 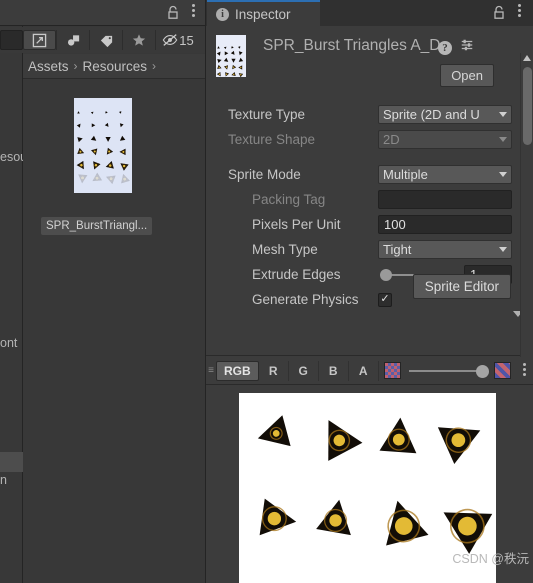 I want to click on hidden-assets-icon: 15, so click(x=177, y=40).